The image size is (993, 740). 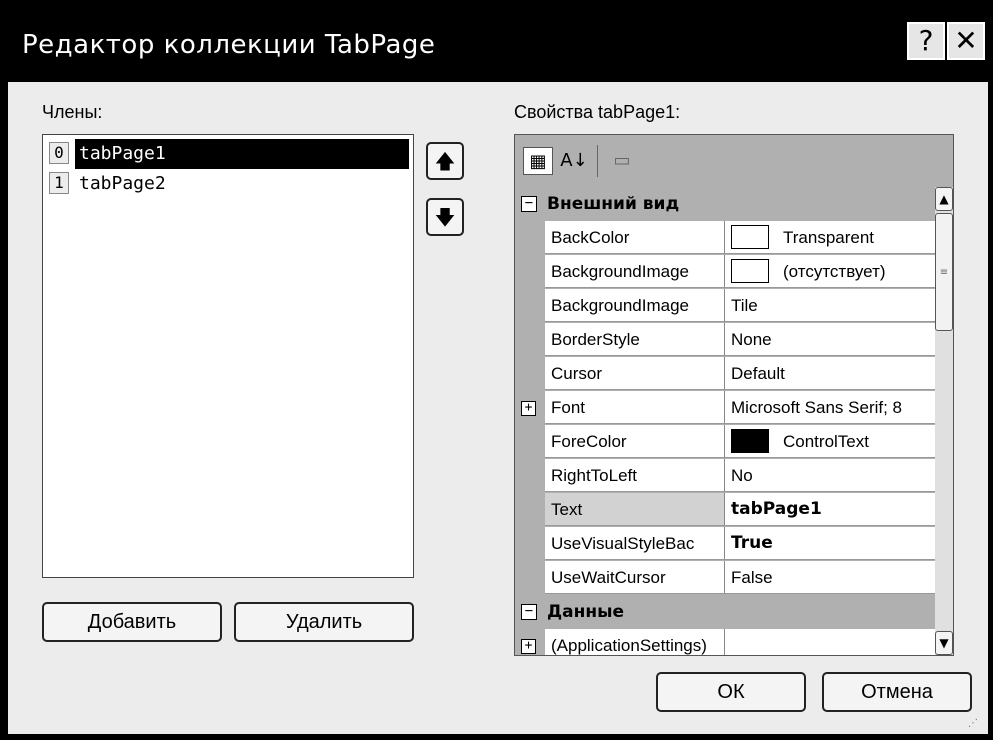 I want to click on property-row-usevisualstylebackcolor: UseVisualStyleBac True, so click(x=725, y=544).